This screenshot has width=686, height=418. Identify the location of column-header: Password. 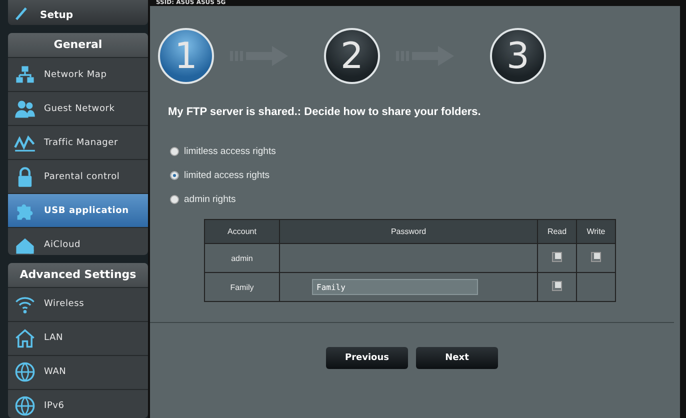
(409, 232).